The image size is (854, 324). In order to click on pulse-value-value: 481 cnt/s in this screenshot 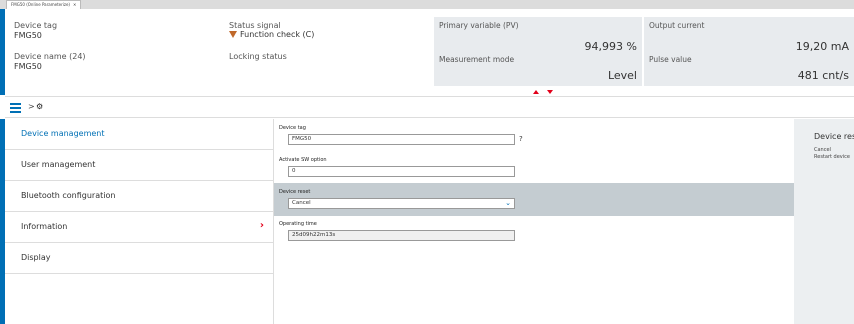, I will do `click(823, 75)`.